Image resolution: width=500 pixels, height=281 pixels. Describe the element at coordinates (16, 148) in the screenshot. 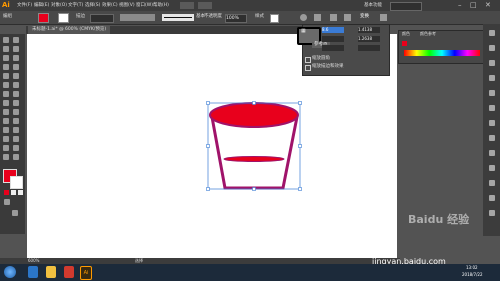

I see `slice-tool-icon` at that location.